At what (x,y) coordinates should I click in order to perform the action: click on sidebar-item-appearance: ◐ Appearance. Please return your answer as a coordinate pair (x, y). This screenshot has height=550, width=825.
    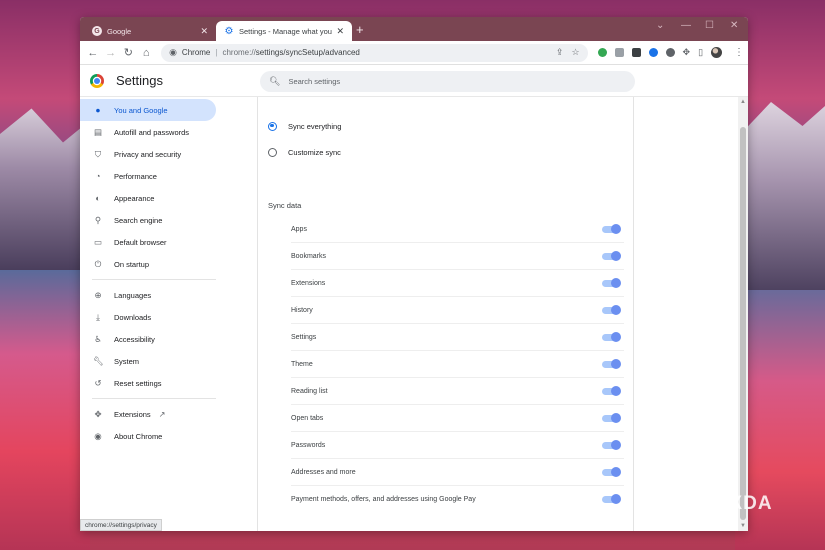
    Looking at the image, I should click on (148, 198).